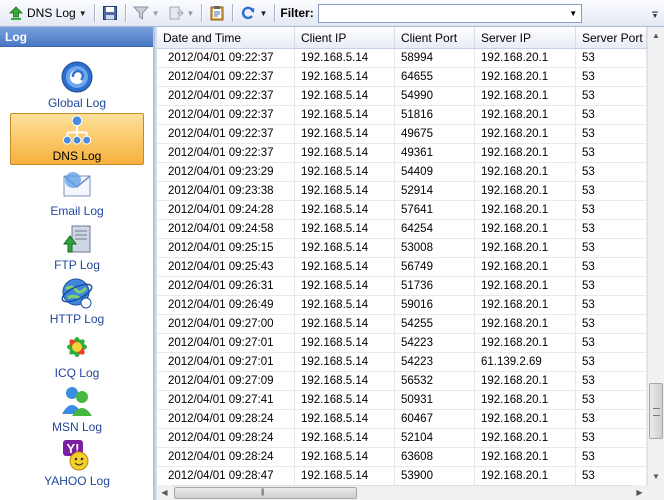 The width and height of the screenshot is (664, 500). Describe the element at coordinates (226, 229) in the screenshot. I see `cell-date-time: 2012/04/01 09:24:58` at that location.